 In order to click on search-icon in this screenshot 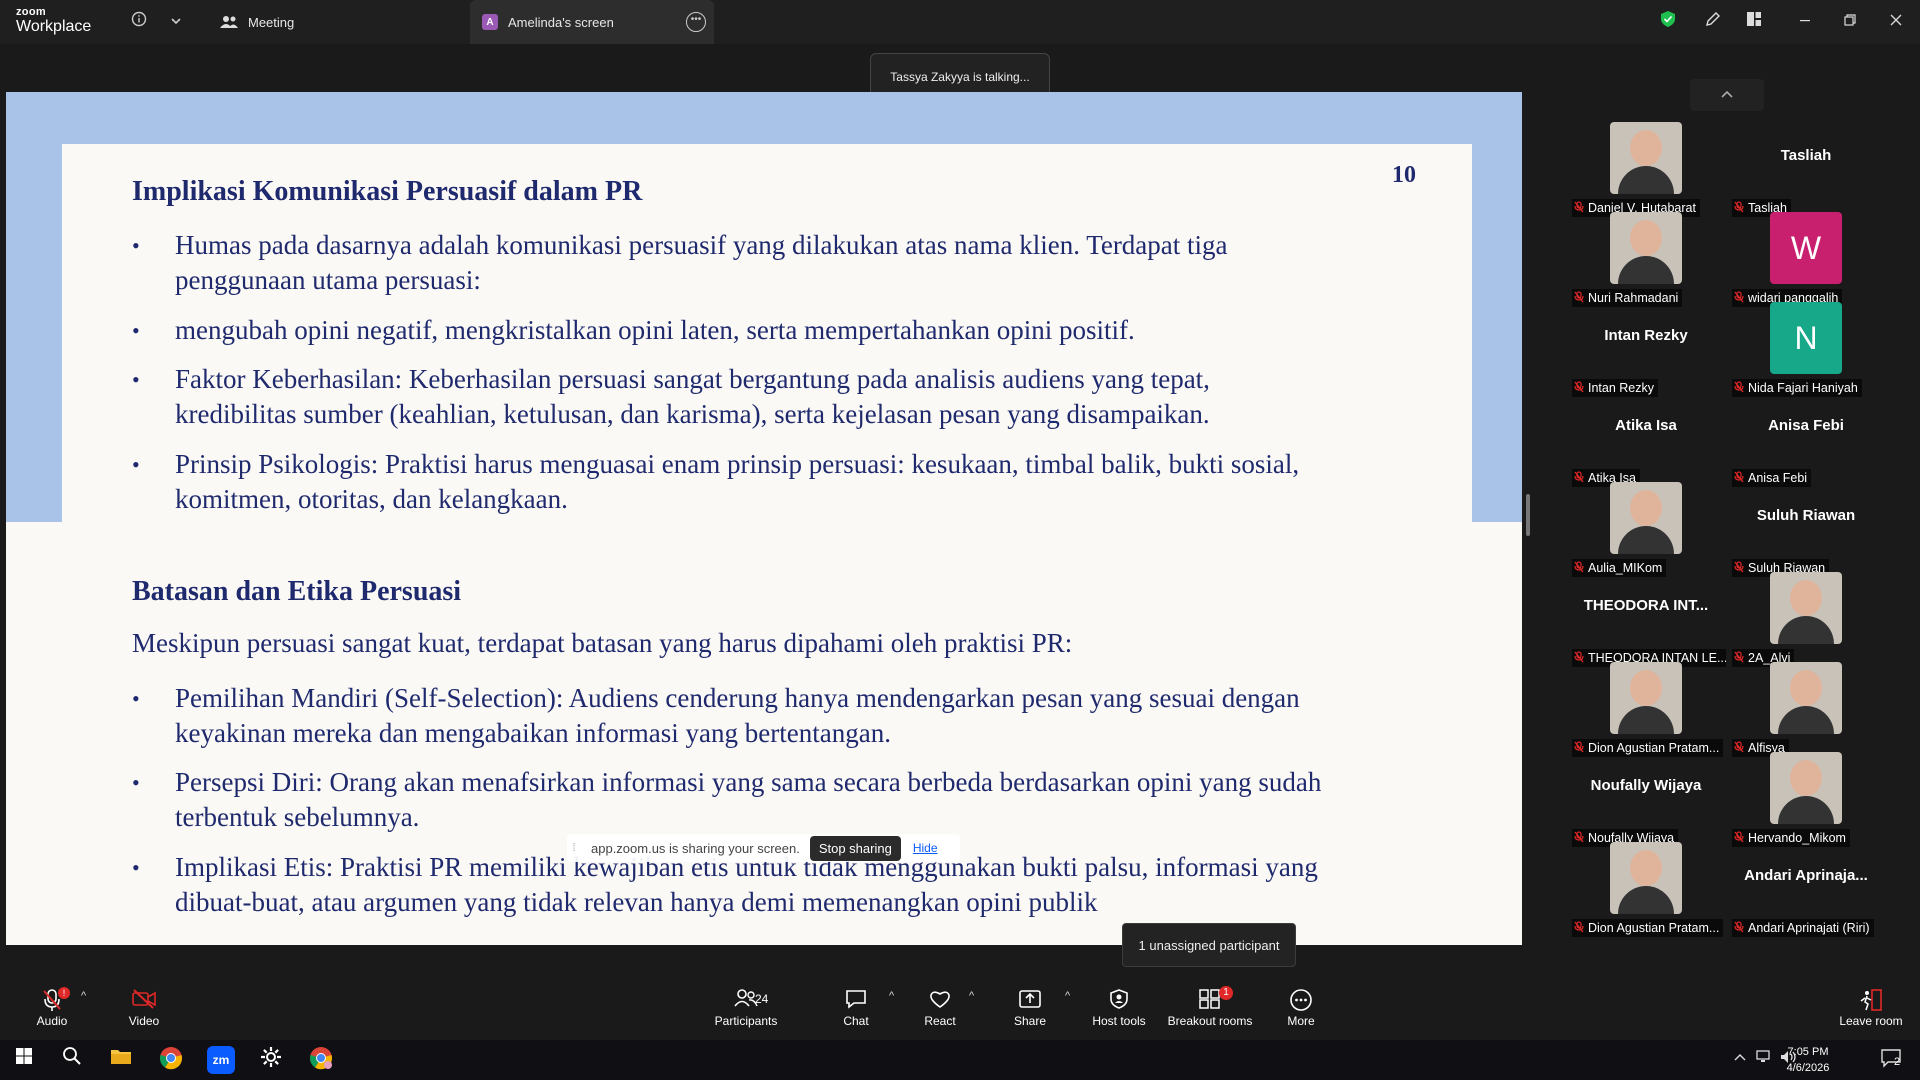, I will do `click(72, 1060)`.